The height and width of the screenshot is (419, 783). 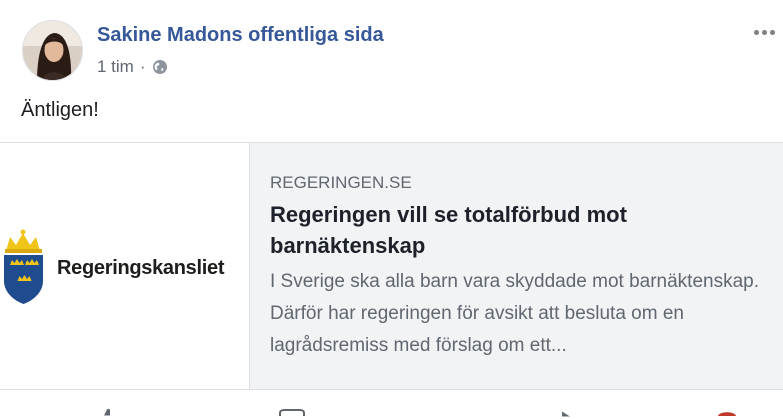 What do you see at coordinates (764, 32) in the screenshot?
I see `more-options-icon` at bounding box center [764, 32].